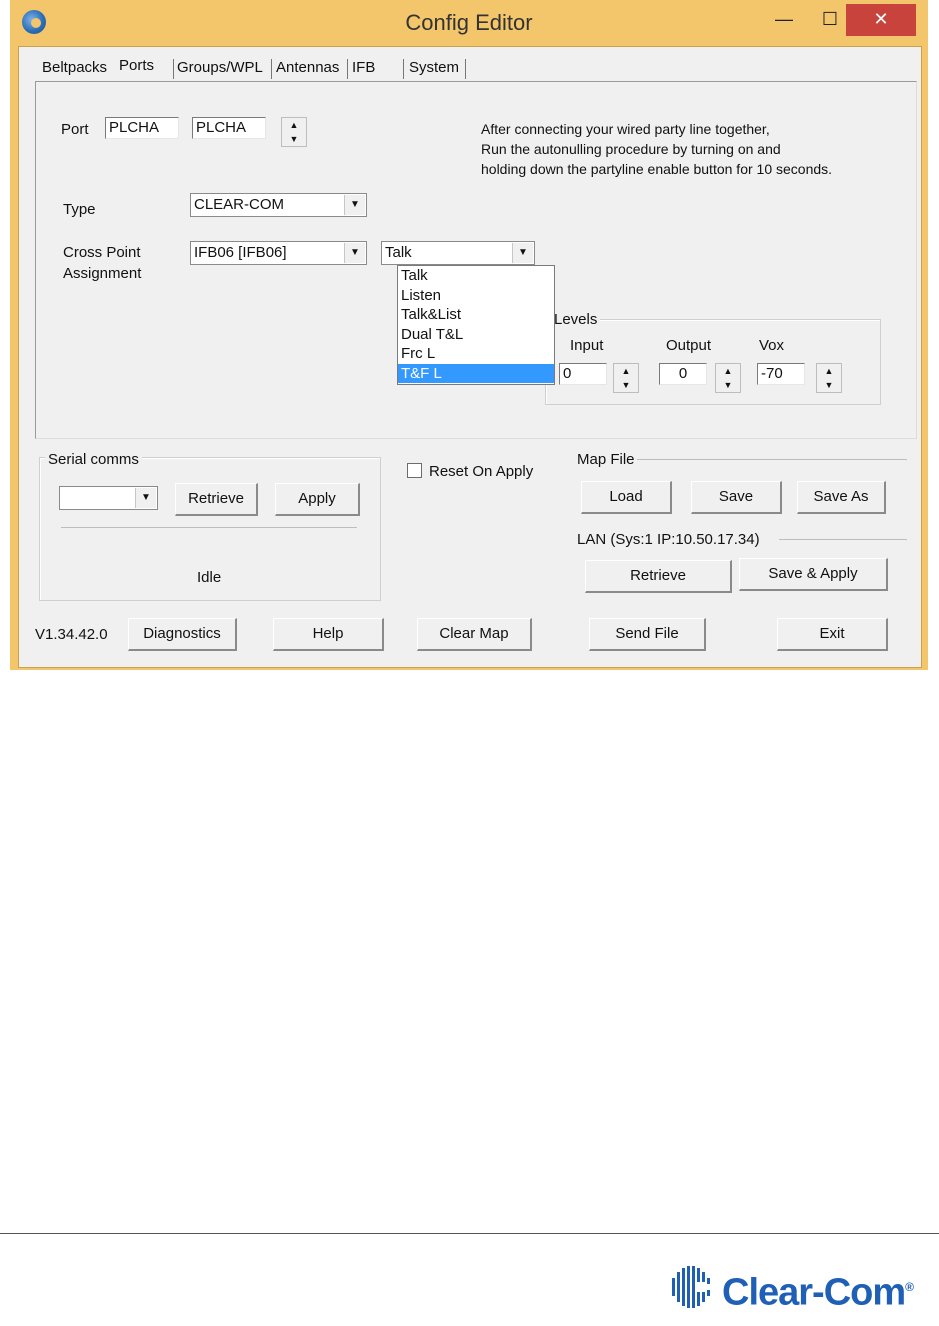 The image size is (939, 1326). Describe the element at coordinates (476, 373) in the screenshot. I see `dropdown-option-tf-l: T&F L` at that location.